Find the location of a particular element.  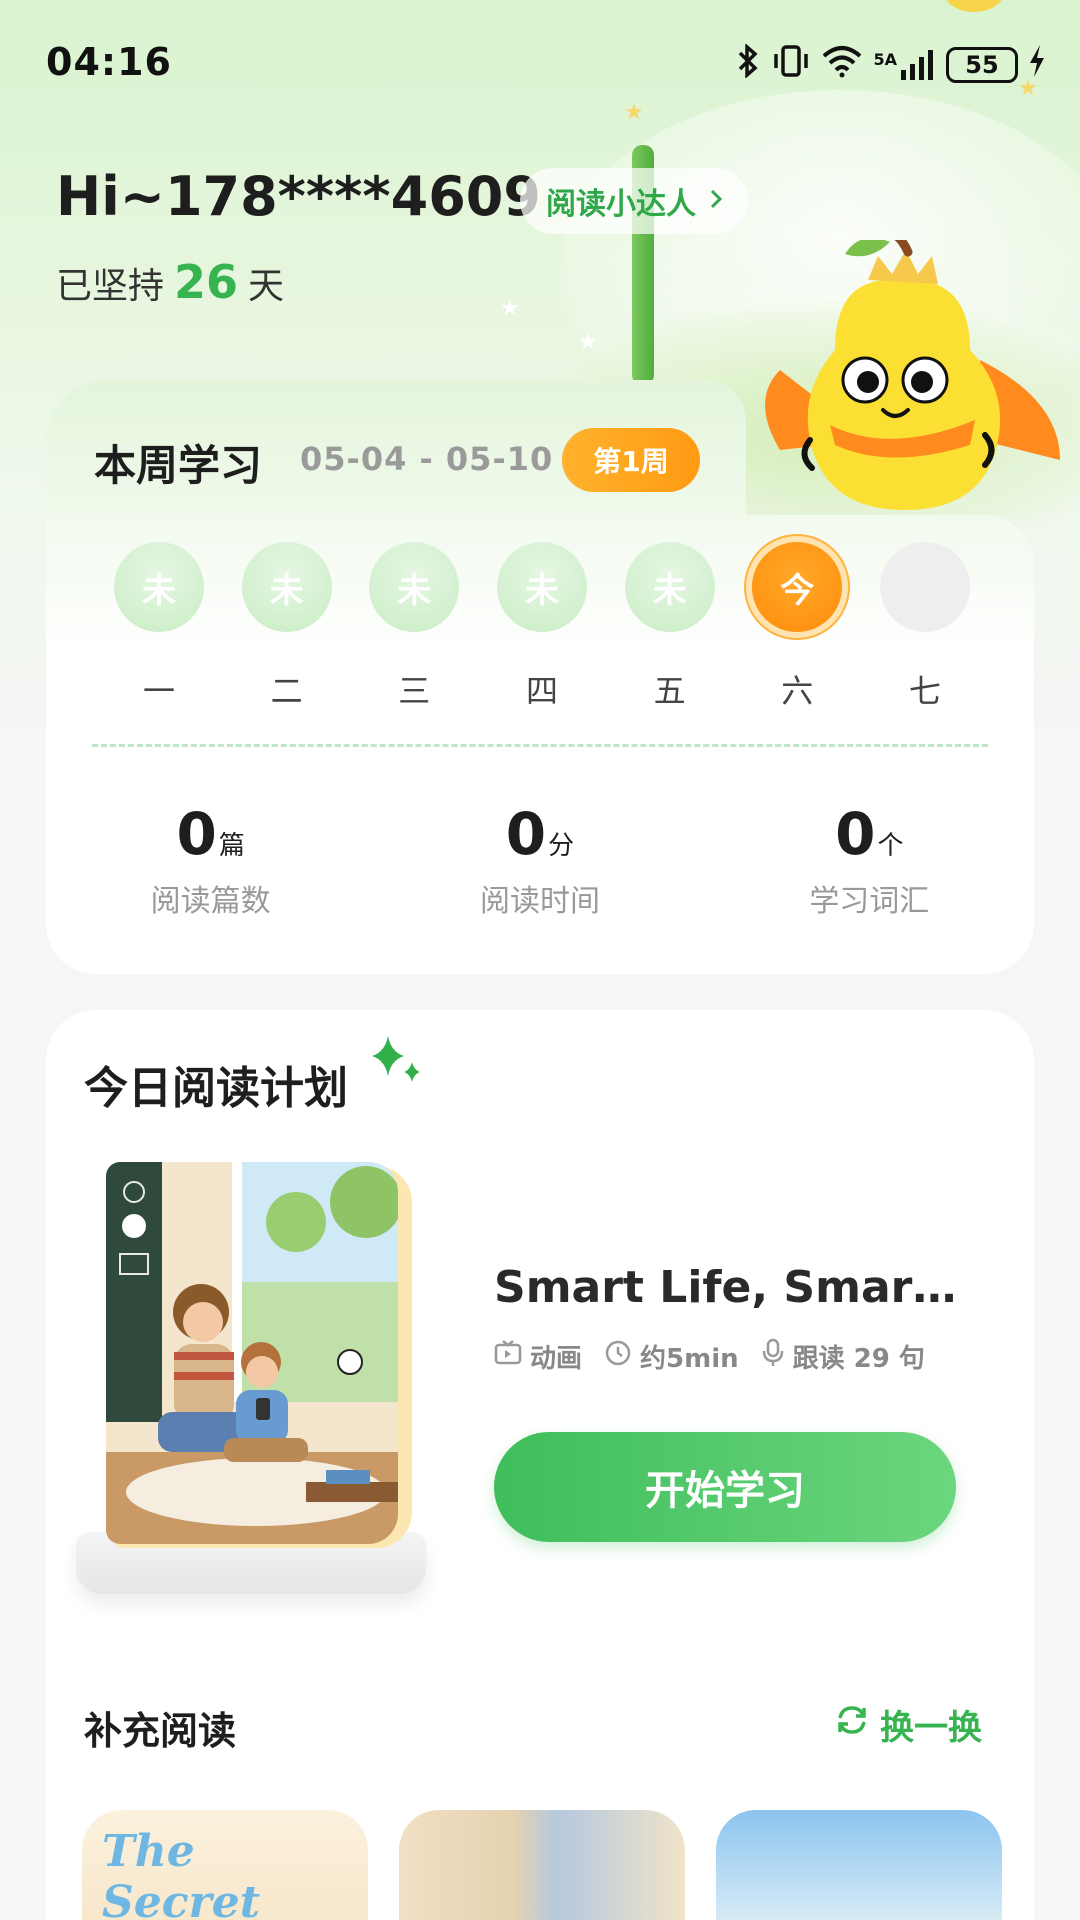

stat-unit: 篇 is located at coordinates (231, 846).